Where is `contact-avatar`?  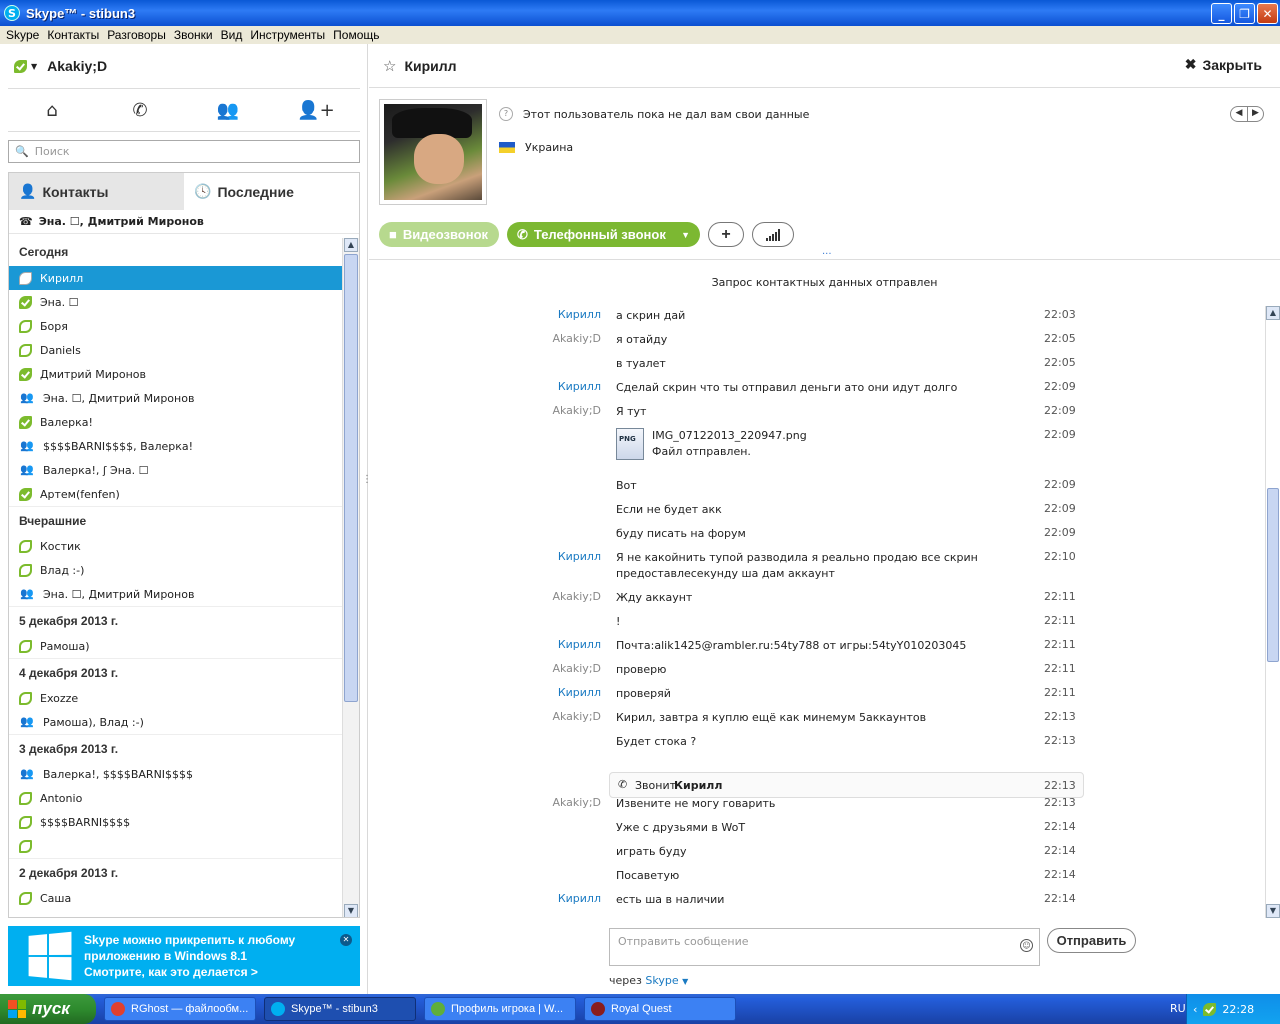 contact-avatar is located at coordinates (433, 152).